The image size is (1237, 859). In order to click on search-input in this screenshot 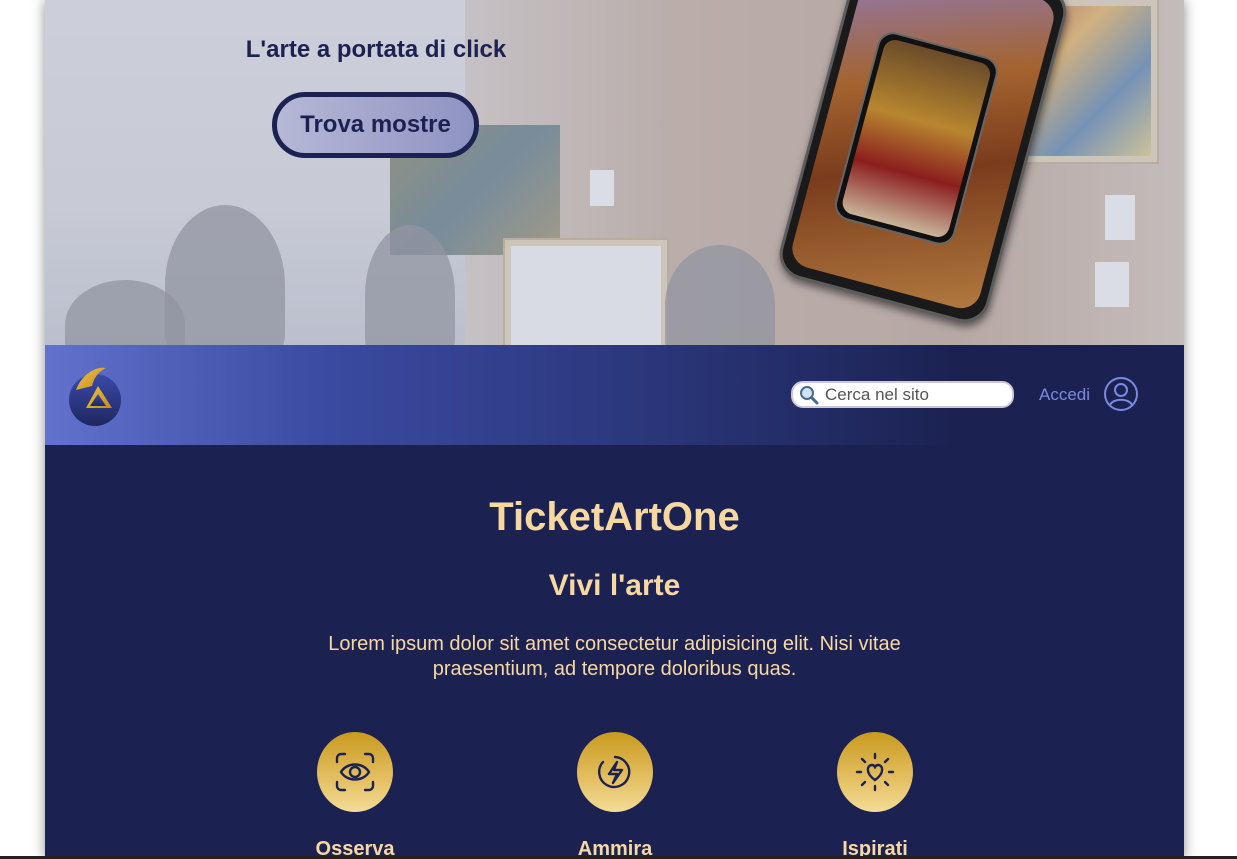, I will do `click(915, 394)`.